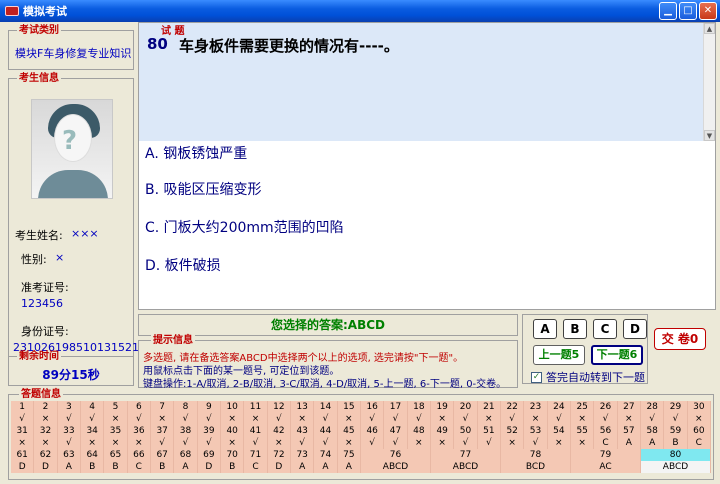 This screenshot has width=720, height=484. Describe the element at coordinates (676, 431) in the screenshot. I see `question-number-cell: 59` at that location.